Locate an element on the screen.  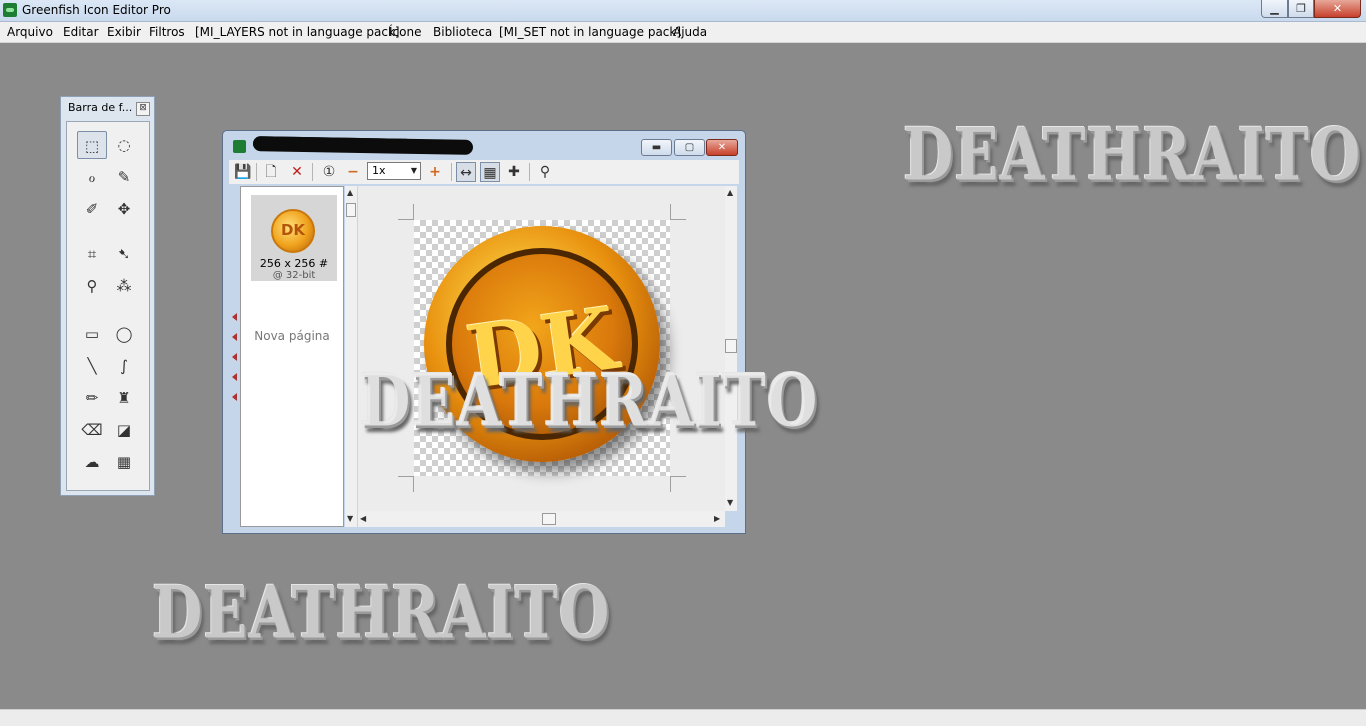
pages-scroll-thumb is located at coordinates (351, 210).